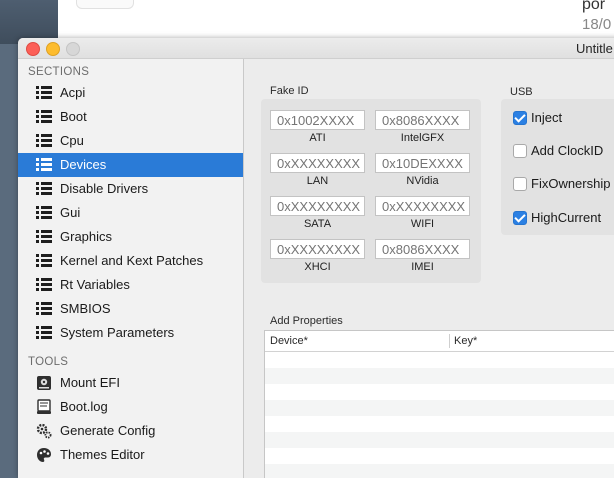  Describe the element at coordinates (95, 284) in the screenshot. I see `sidebar-item-label: Rt Variables` at that location.